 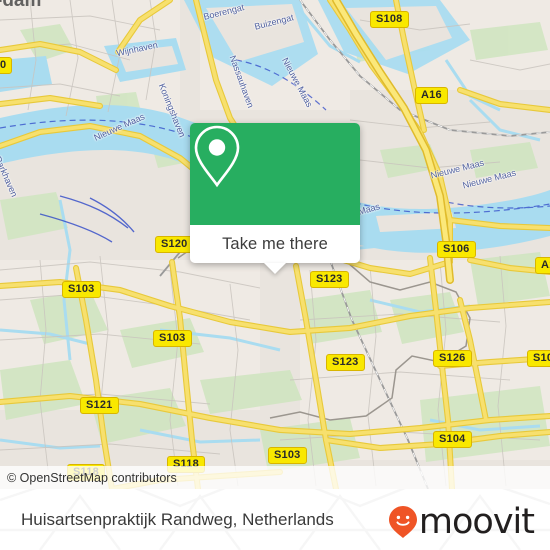 I want to click on road-shield-s106: S106, so click(x=456, y=249).